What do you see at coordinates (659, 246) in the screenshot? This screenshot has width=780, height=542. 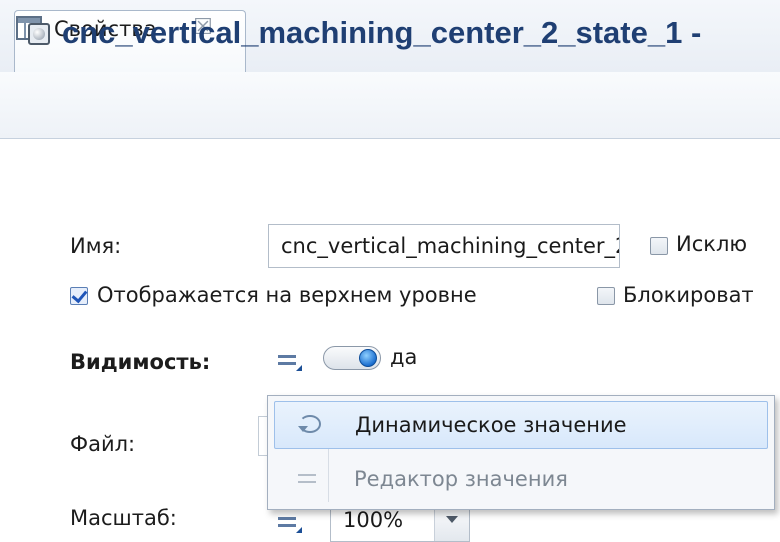 I see `exclude-checkbox` at bounding box center [659, 246].